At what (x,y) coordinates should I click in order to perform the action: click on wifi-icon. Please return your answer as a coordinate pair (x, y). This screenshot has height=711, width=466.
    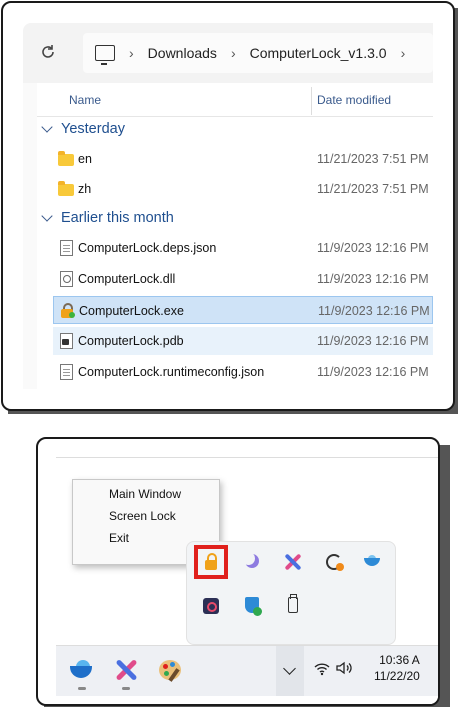
    Looking at the image, I should click on (322, 671).